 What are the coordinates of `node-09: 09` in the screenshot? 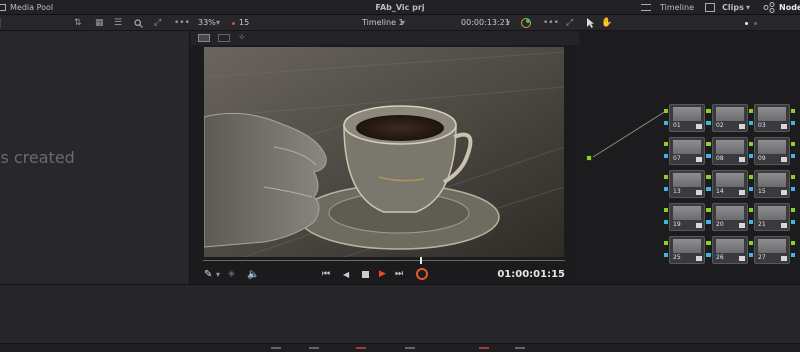 It's located at (772, 151).